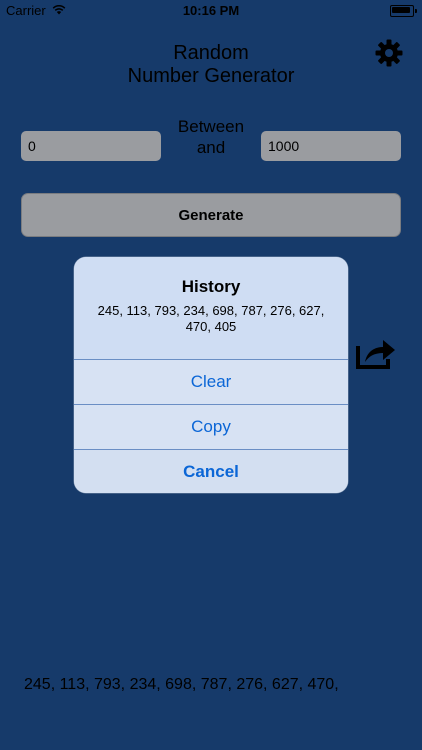  I want to click on range-label: Between and, so click(211, 137).